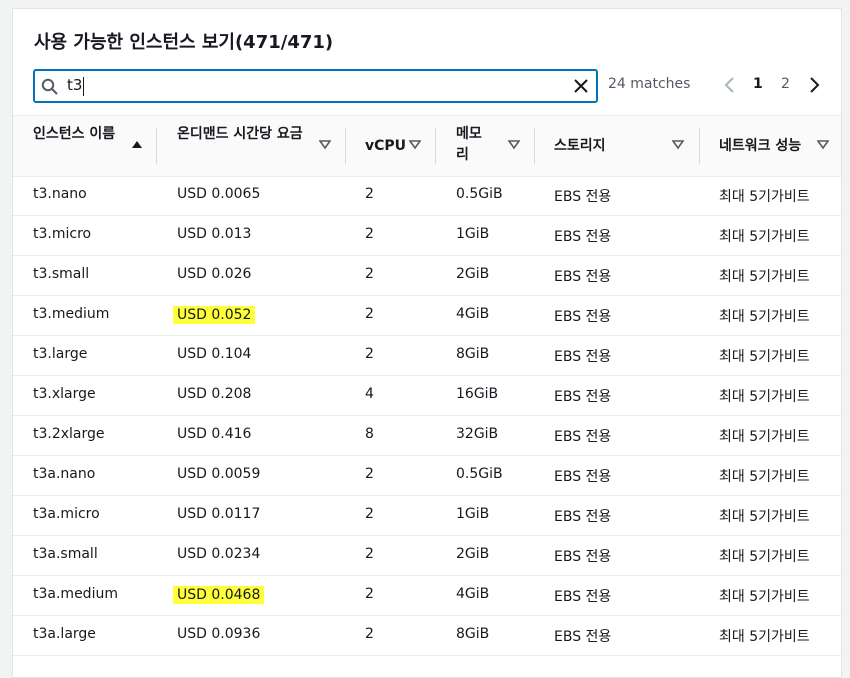  I want to click on cell-price: USD 0.013, so click(214, 234).